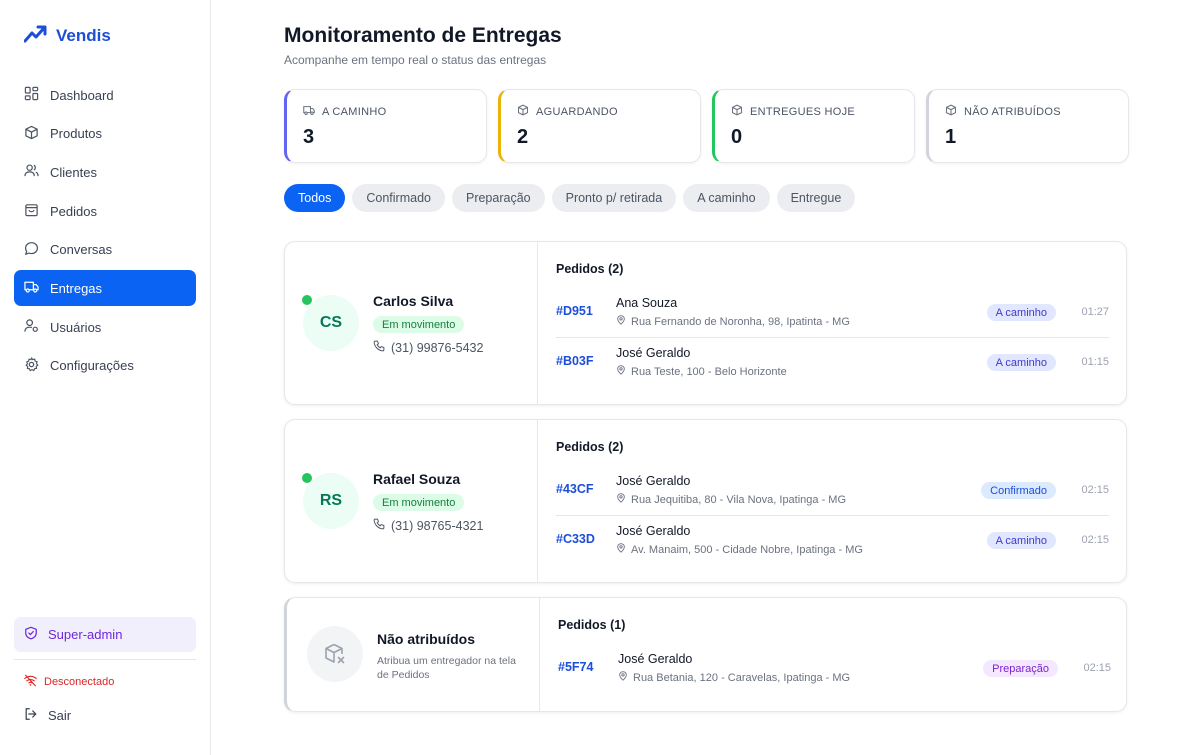 The height and width of the screenshot is (755, 1200). Describe the element at coordinates (105, 134) in the screenshot. I see `sidebar-item-produtos: Produtos` at that location.